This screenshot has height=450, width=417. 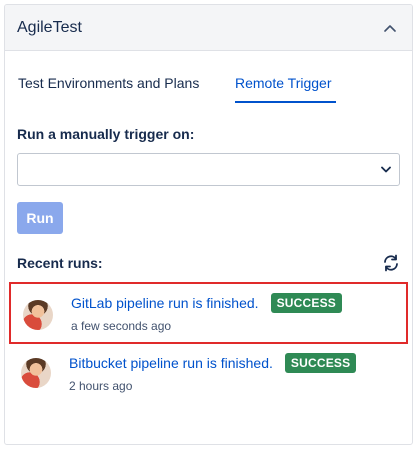 I want to click on collapse-button, so click(x=390, y=28).